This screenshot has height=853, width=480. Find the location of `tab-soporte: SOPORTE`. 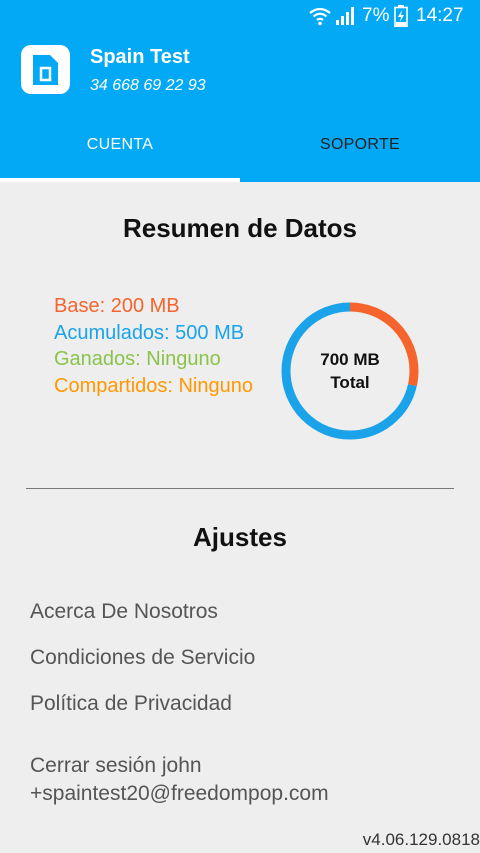

tab-soporte: SOPORTE is located at coordinates (360, 154).